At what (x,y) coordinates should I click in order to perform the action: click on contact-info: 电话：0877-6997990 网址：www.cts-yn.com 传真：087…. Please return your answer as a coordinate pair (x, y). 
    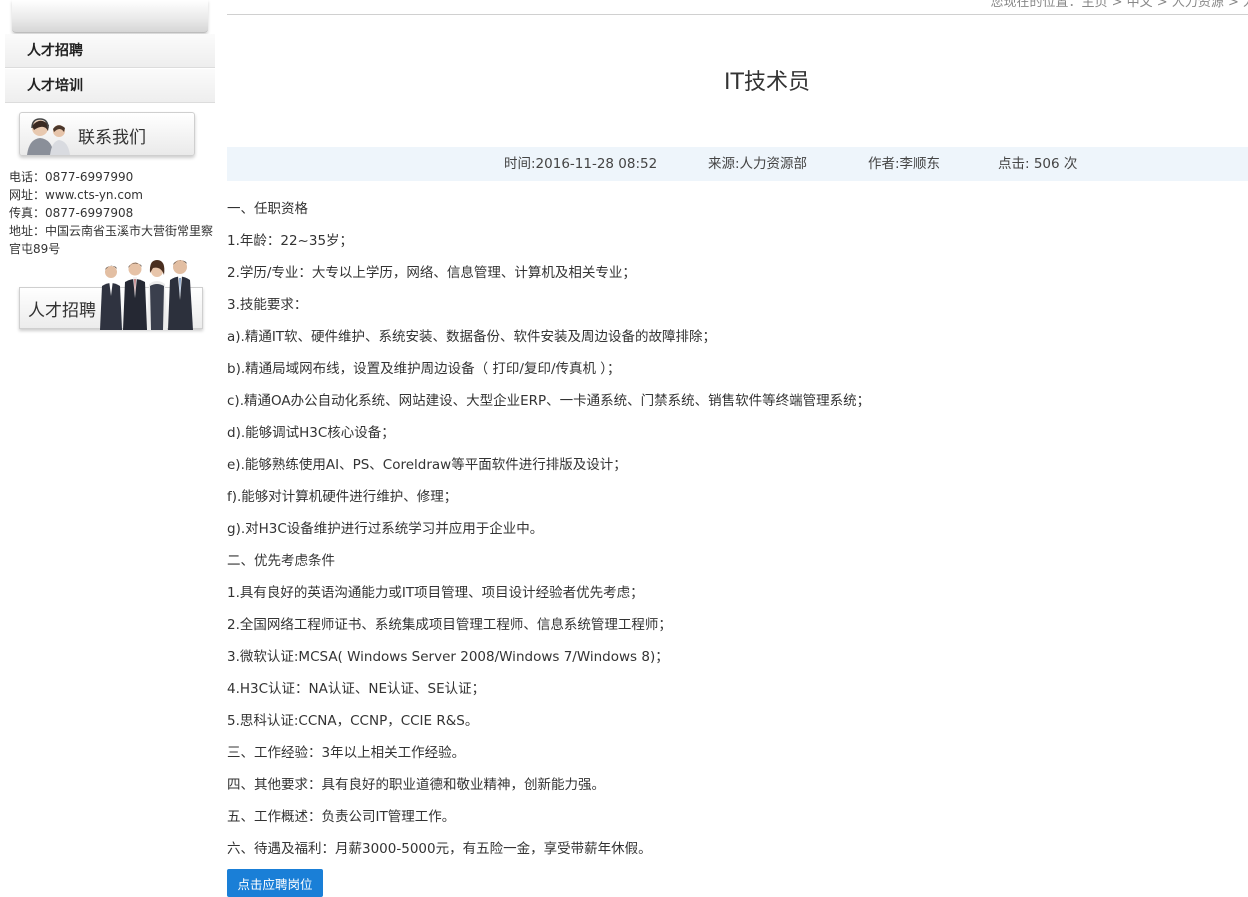
    Looking at the image, I should click on (112, 213).